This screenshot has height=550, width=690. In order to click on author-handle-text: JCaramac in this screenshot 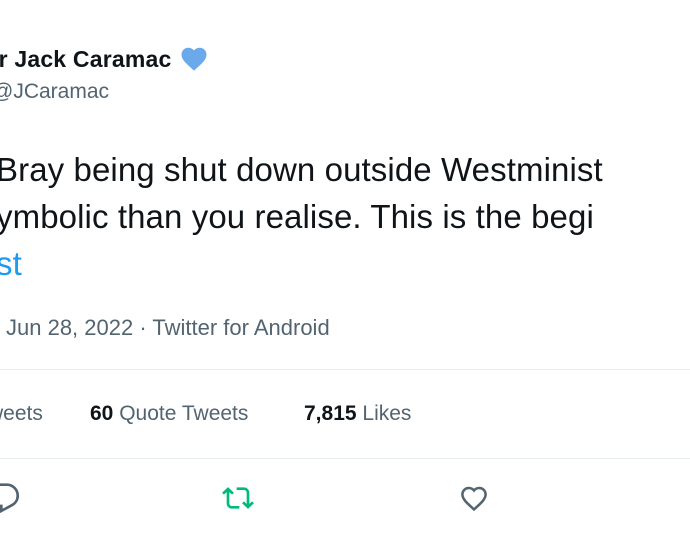, I will do `click(61, 91)`.